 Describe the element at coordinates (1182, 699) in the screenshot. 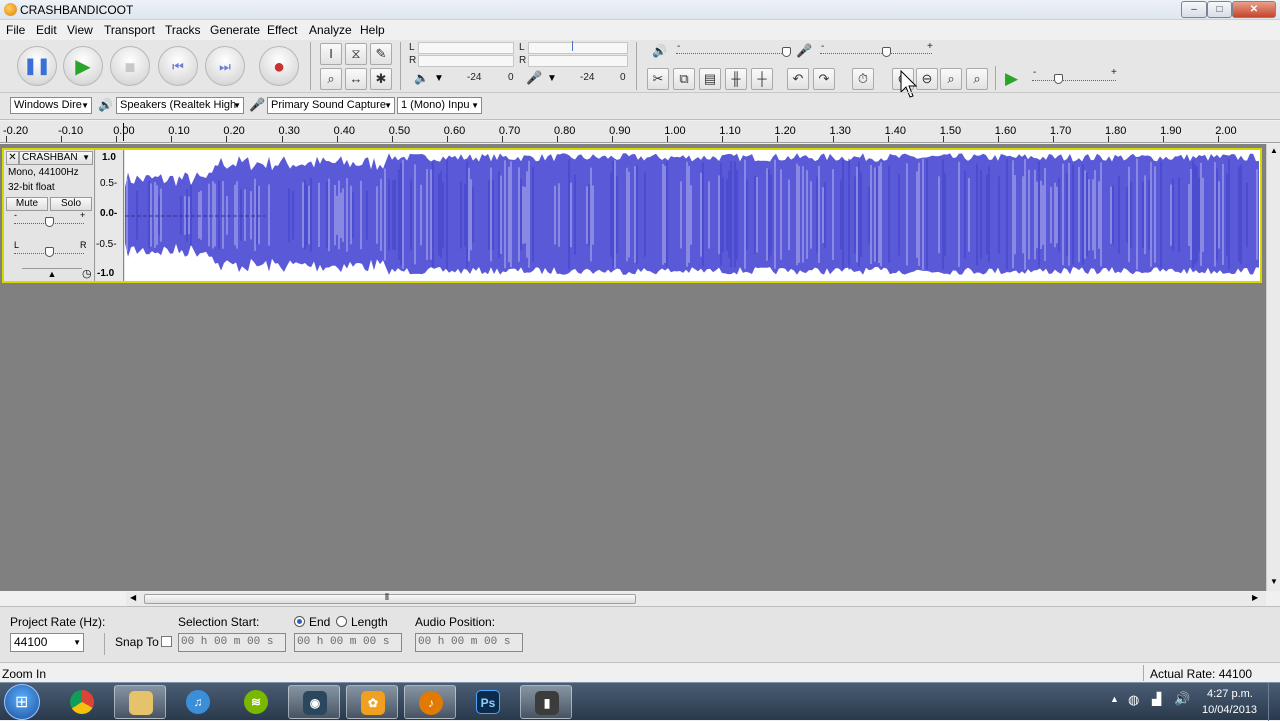

I see `volume-tray-icon: 🔊` at that location.